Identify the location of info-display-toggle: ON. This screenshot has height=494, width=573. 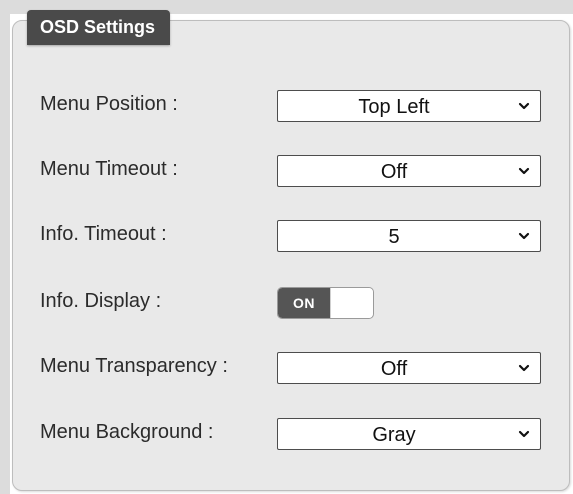
(325, 303).